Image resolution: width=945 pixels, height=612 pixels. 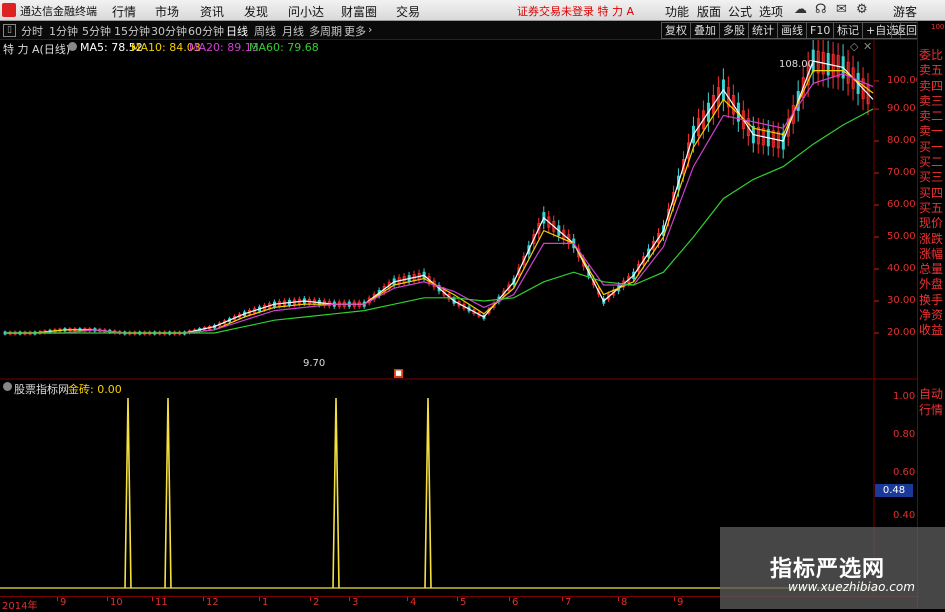 What do you see at coordinates (355, 602) in the screenshot?
I see `date-tick-label: 3` at bounding box center [355, 602].